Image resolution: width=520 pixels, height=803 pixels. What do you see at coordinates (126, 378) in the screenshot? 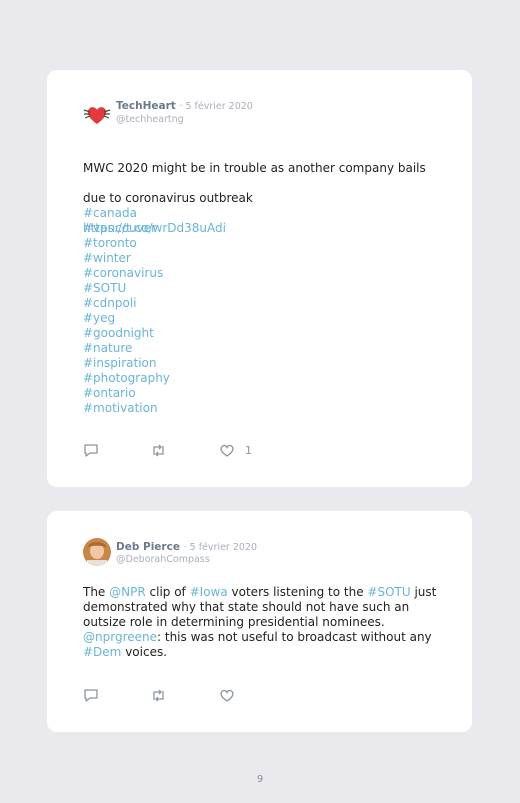
I see `hashtag: #photography` at bounding box center [126, 378].